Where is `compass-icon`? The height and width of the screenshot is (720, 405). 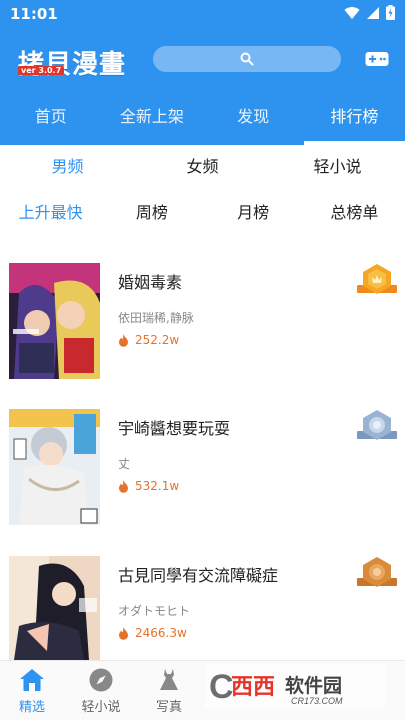 compass-icon is located at coordinates (101, 680).